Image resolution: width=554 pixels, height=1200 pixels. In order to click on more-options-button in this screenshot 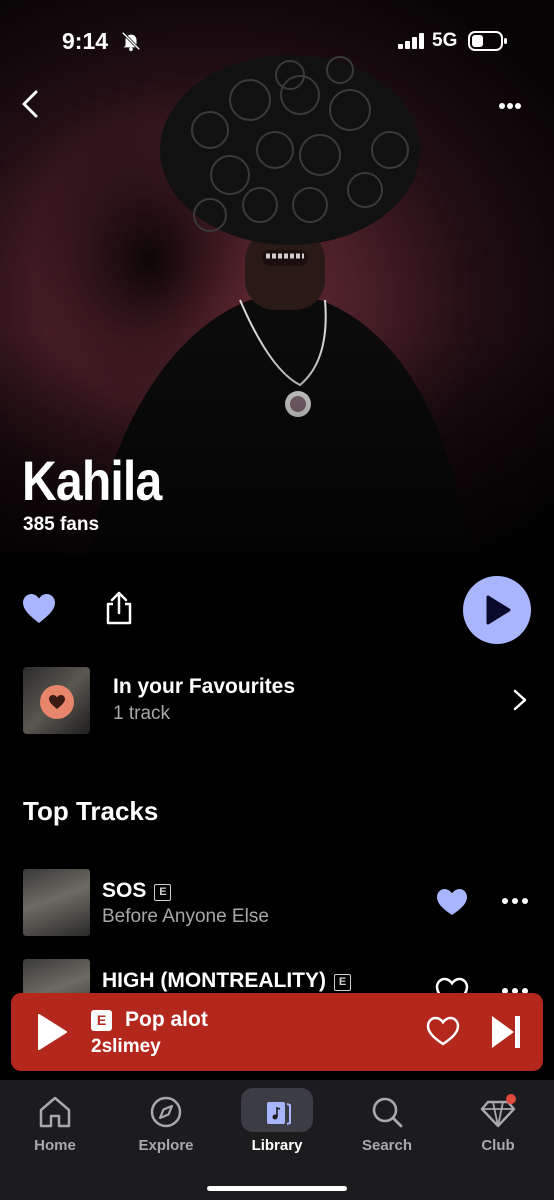, I will do `click(510, 106)`.